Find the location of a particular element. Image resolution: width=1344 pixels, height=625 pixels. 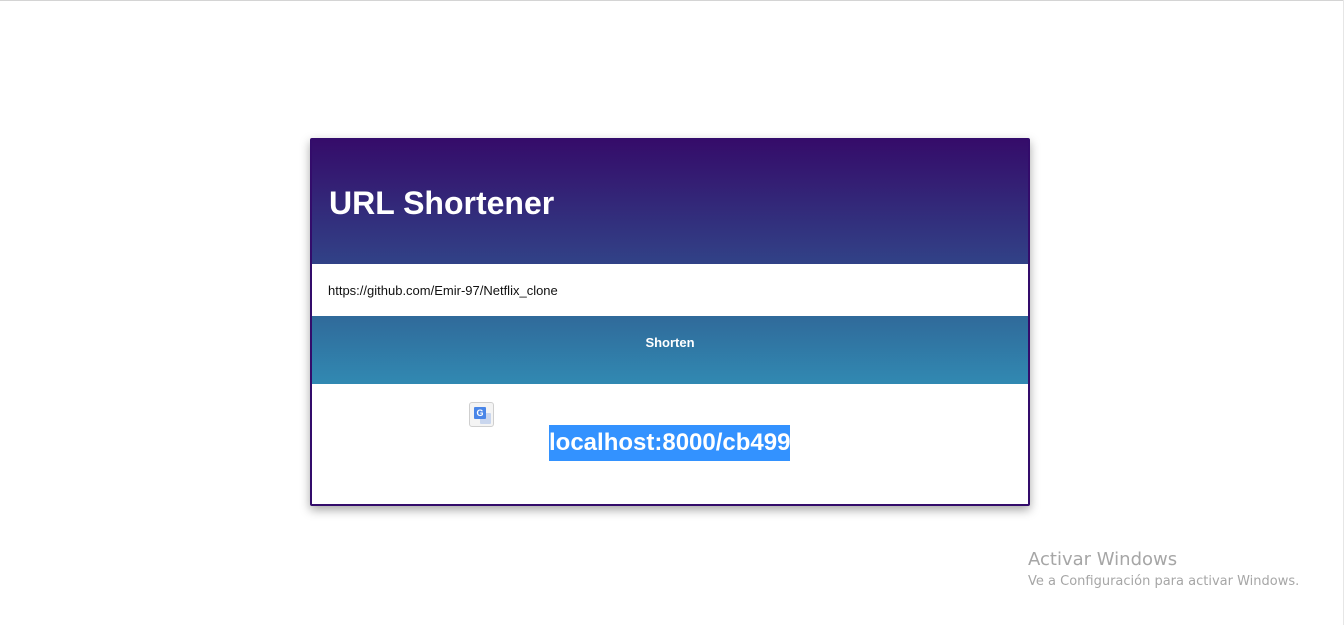

google-translate-icon: G is located at coordinates (481, 414).